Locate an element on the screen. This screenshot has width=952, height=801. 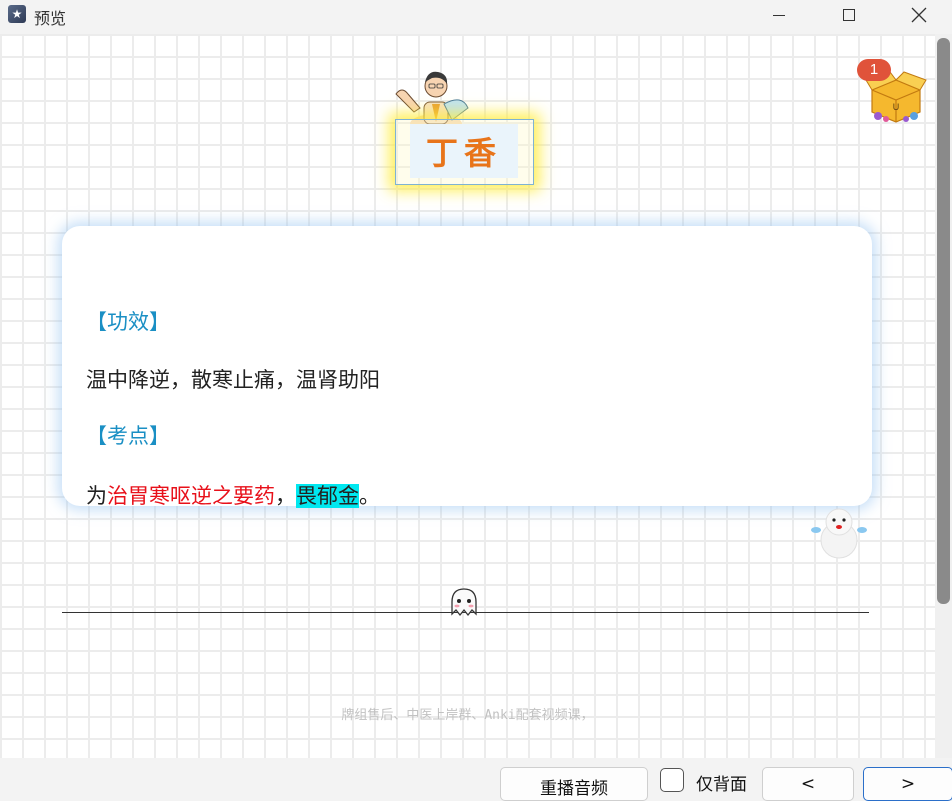
exam-point-comma: ， is located at coordinates (285, 496).